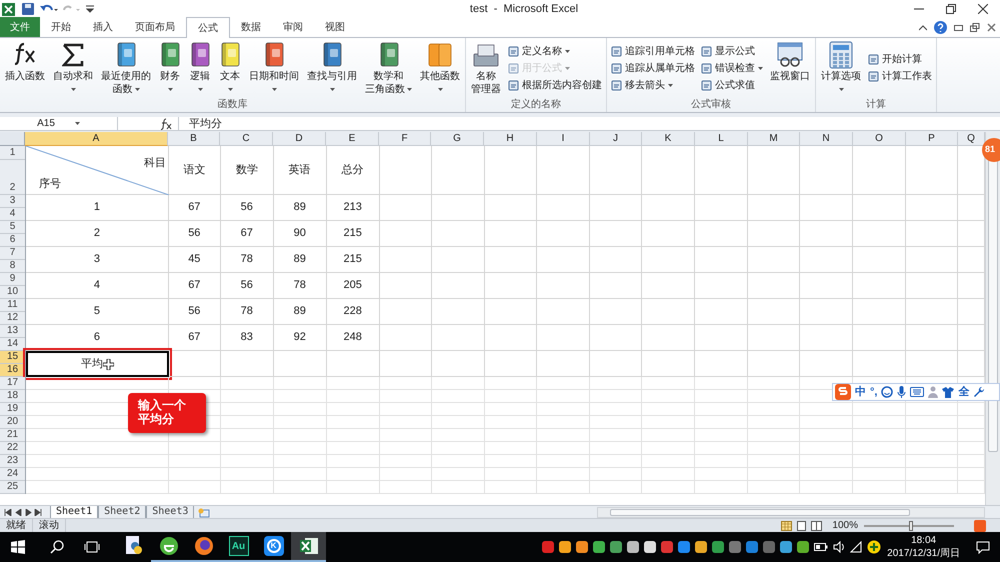  What do you see at coordinates (61, 27) in the screenshot?
I see `ribbon-tab: 开始` at bounding box center [61, 27].